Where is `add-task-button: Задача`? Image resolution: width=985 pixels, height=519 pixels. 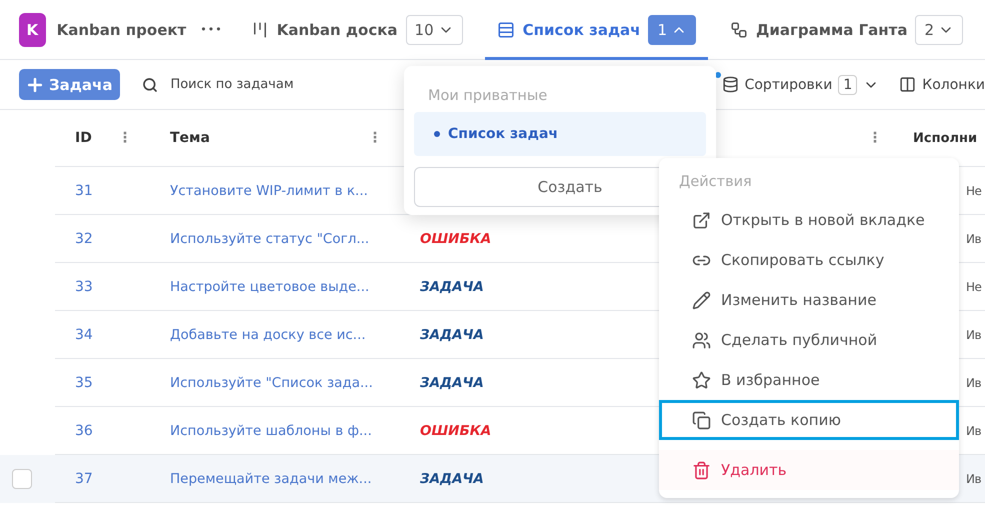
add-task-button: Задача is located at coordinates (69, 84).